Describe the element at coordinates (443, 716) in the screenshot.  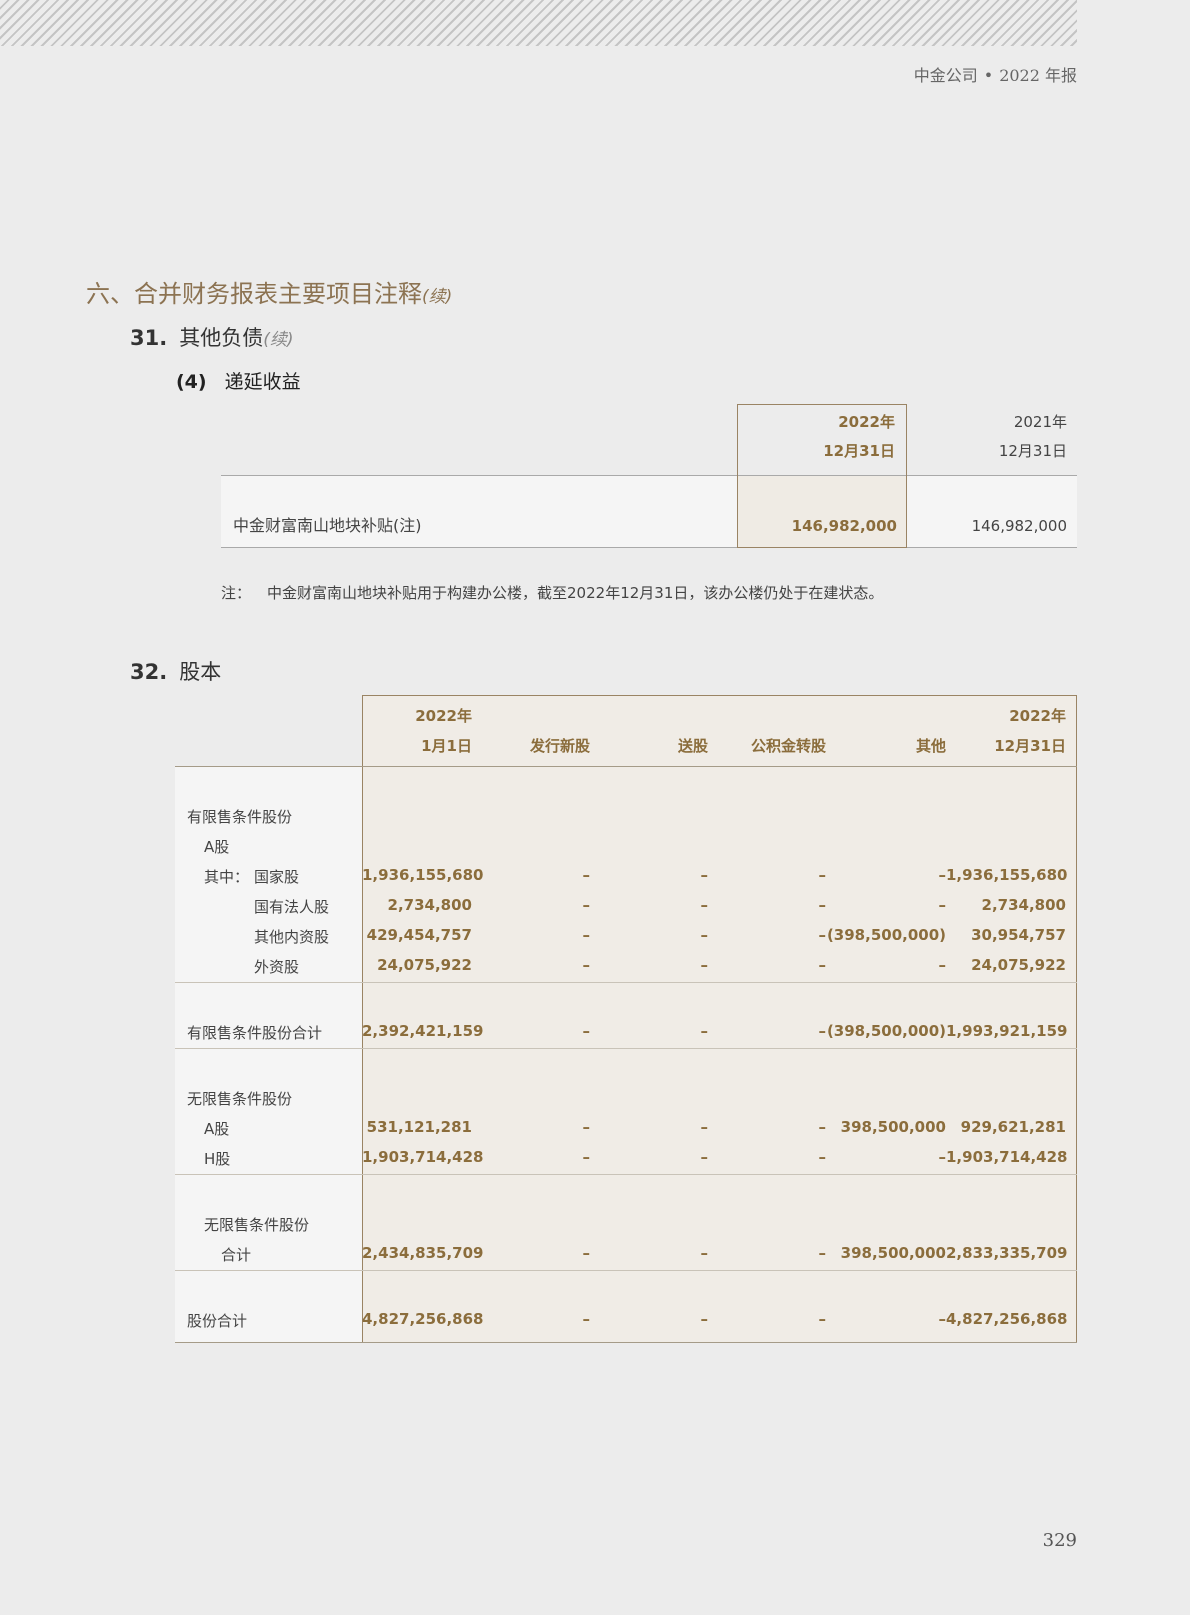
I see `col-opening-year: 2022年` at that location.